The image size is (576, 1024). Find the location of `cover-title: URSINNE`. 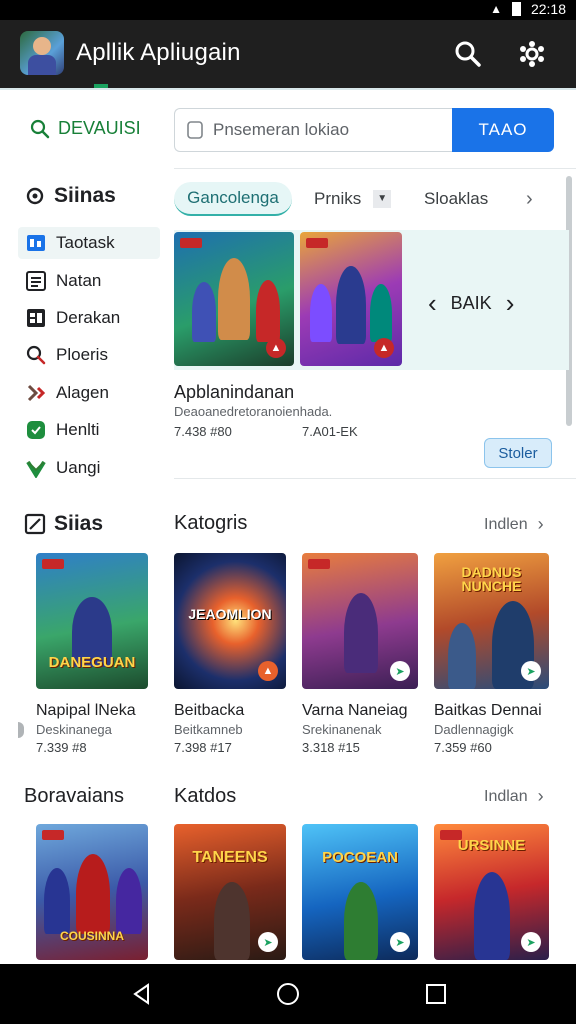

cover-title: URSINNE is located at coordinates (491, 845).